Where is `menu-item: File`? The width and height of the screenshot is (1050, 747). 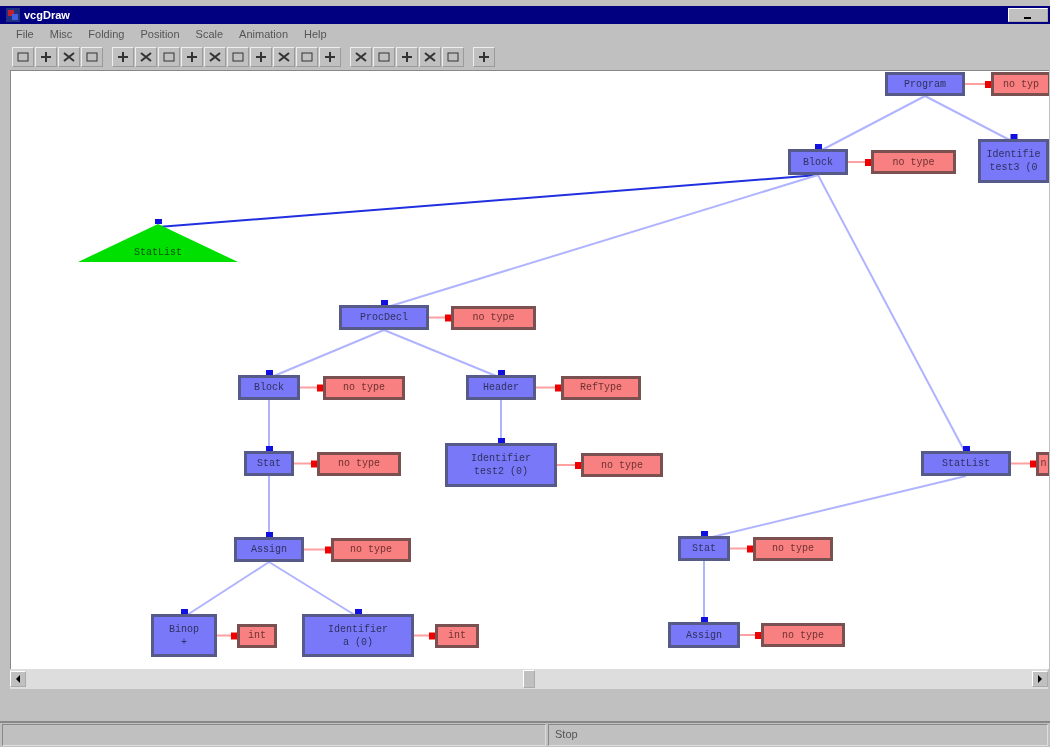 menu-item: File is located at coordinates (25, 34).